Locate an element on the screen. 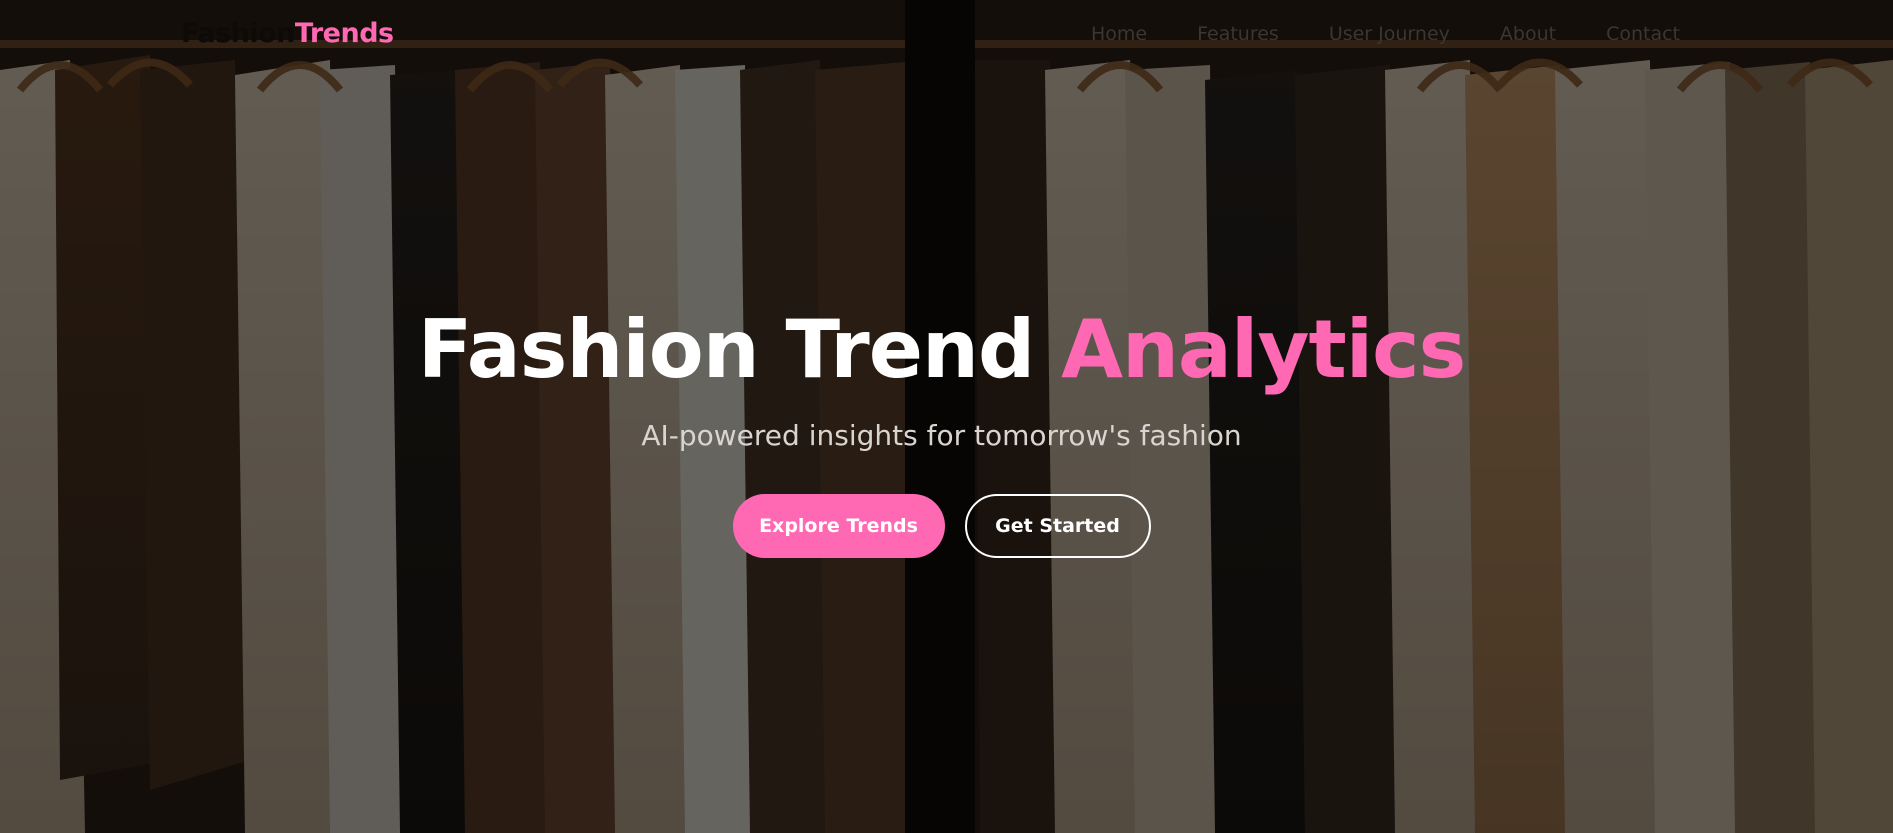 The image size is (1893, 833). brand-logo: FashionTrends is located at coordinates (287, 34).